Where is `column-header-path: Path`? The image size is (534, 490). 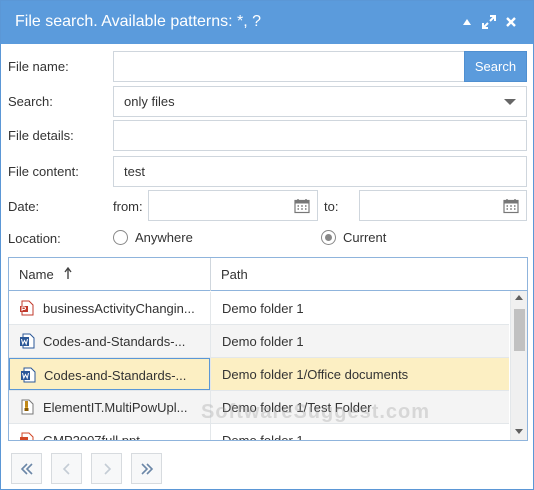 column-header-path: Path is located at coordinates (234, 274).